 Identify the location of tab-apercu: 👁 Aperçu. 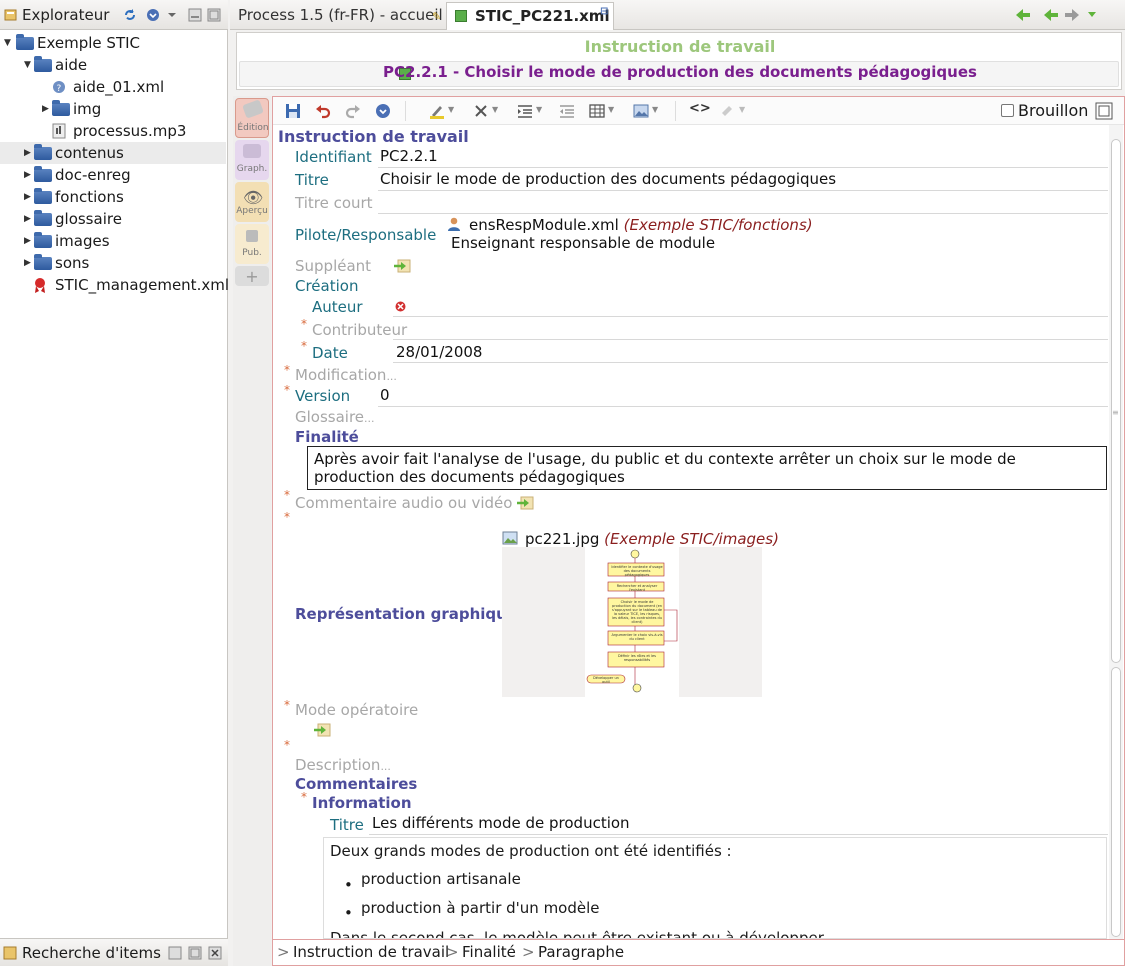
(252, 202).